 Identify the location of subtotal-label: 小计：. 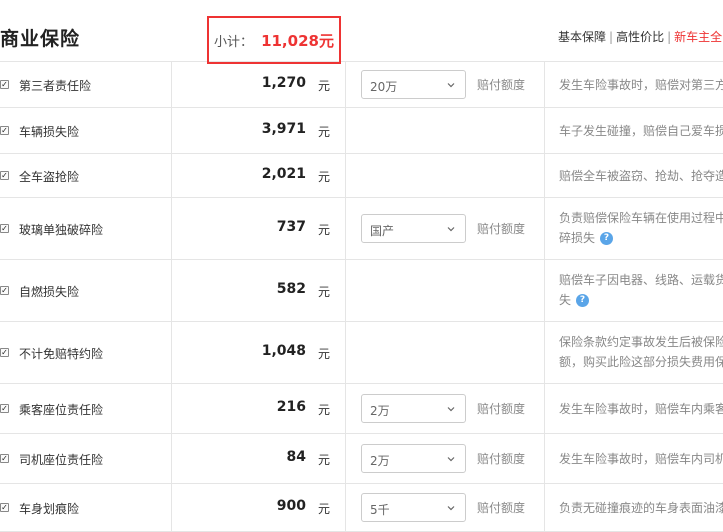
(234, 42).